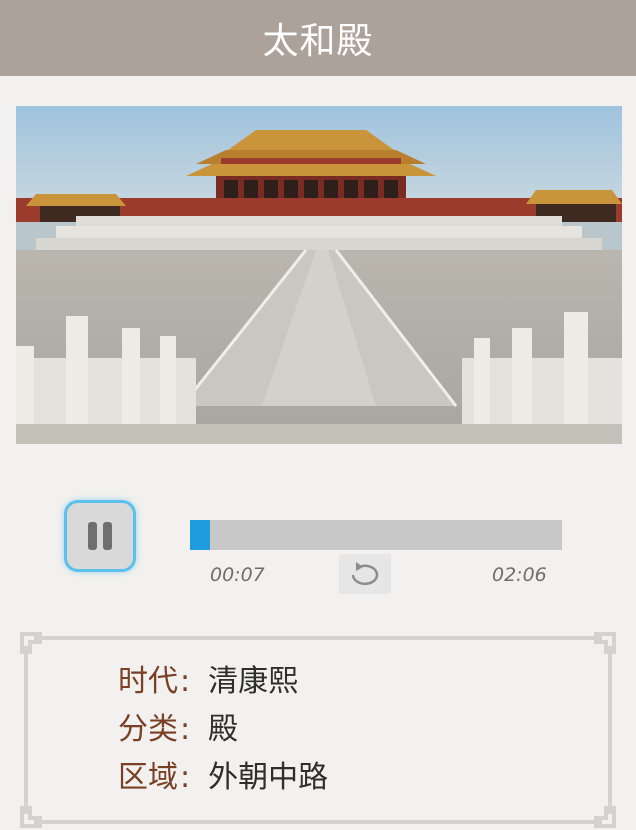 Image resolution: width=636 pixels, height=830 pixels. I want to click on info-rows: 时代: 清康熙 分类: 殿 区域: 外朝中路, so click(223, 728).